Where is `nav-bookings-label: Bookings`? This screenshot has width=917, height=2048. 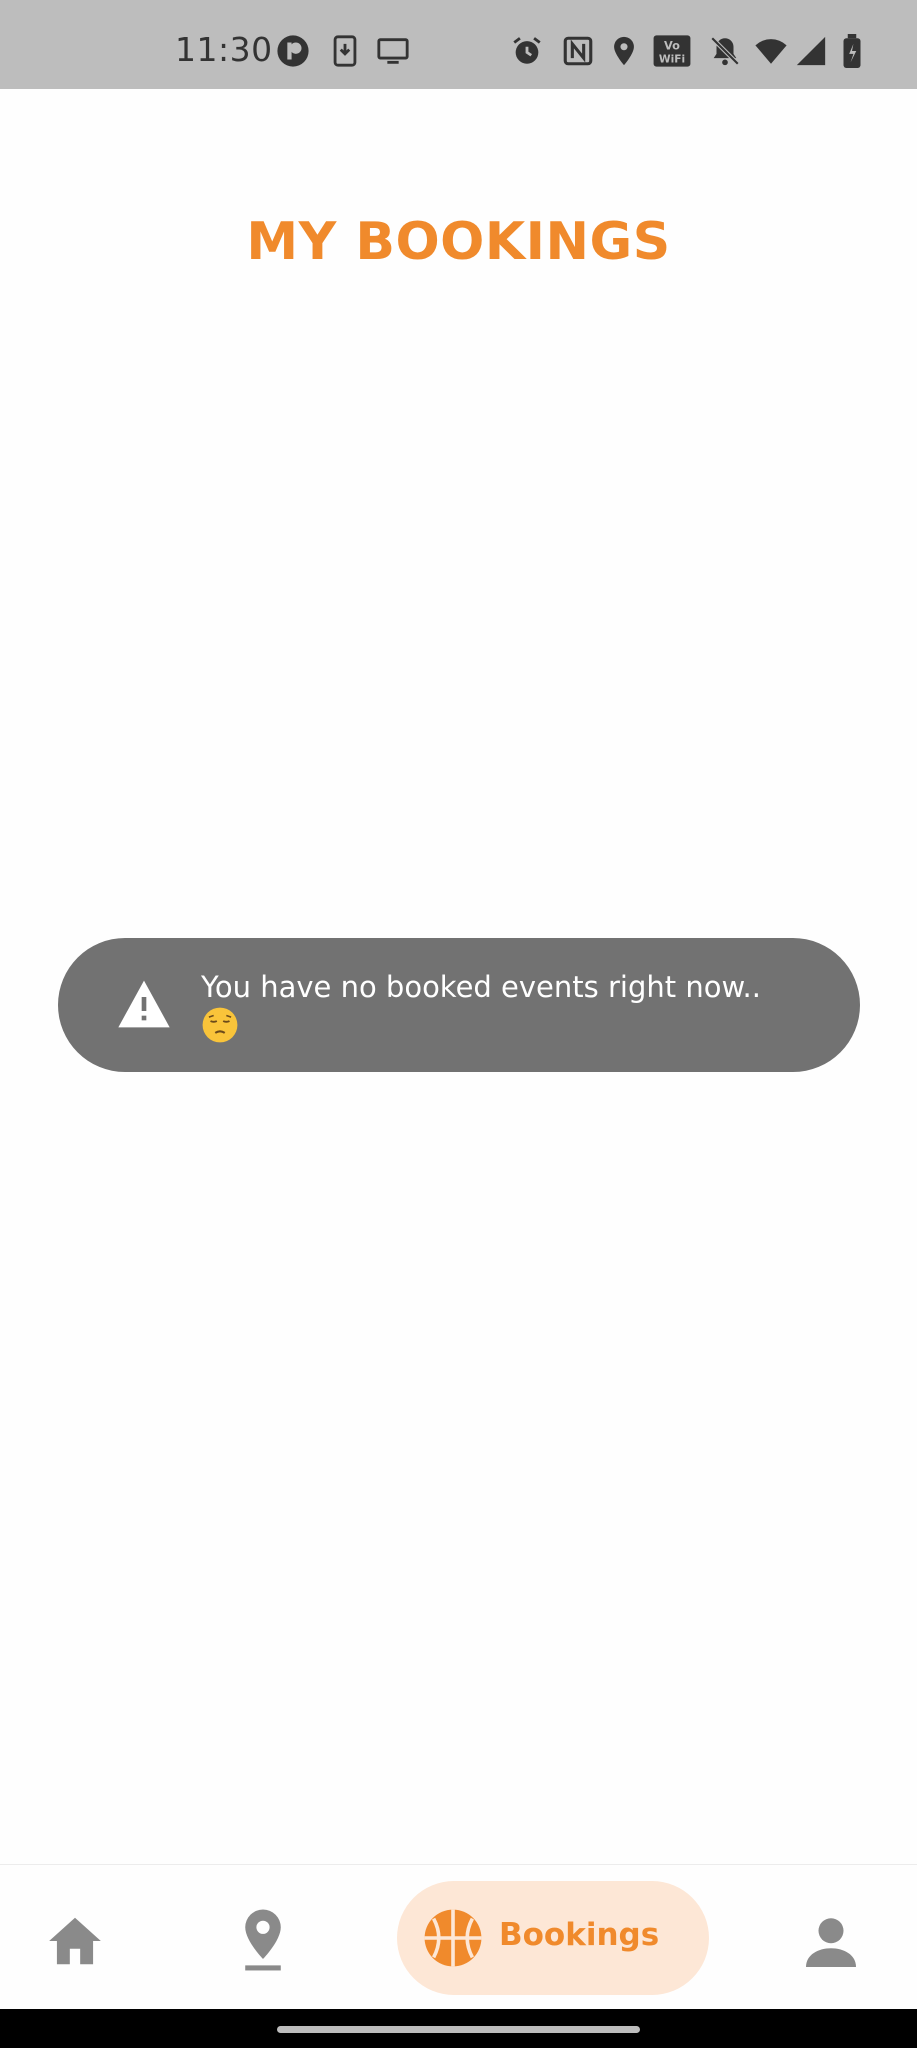 nav-bookings-label: Bookings is located at coordinates (579, 1935).